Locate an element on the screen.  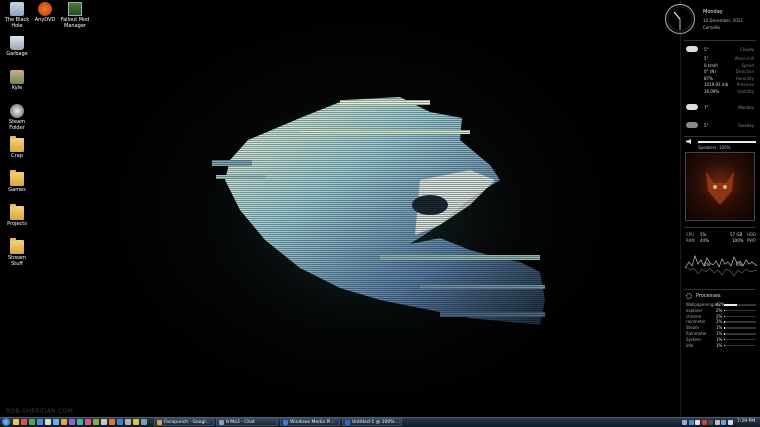
weather-detail-key: Humidity is located at coordinates (744, 78).